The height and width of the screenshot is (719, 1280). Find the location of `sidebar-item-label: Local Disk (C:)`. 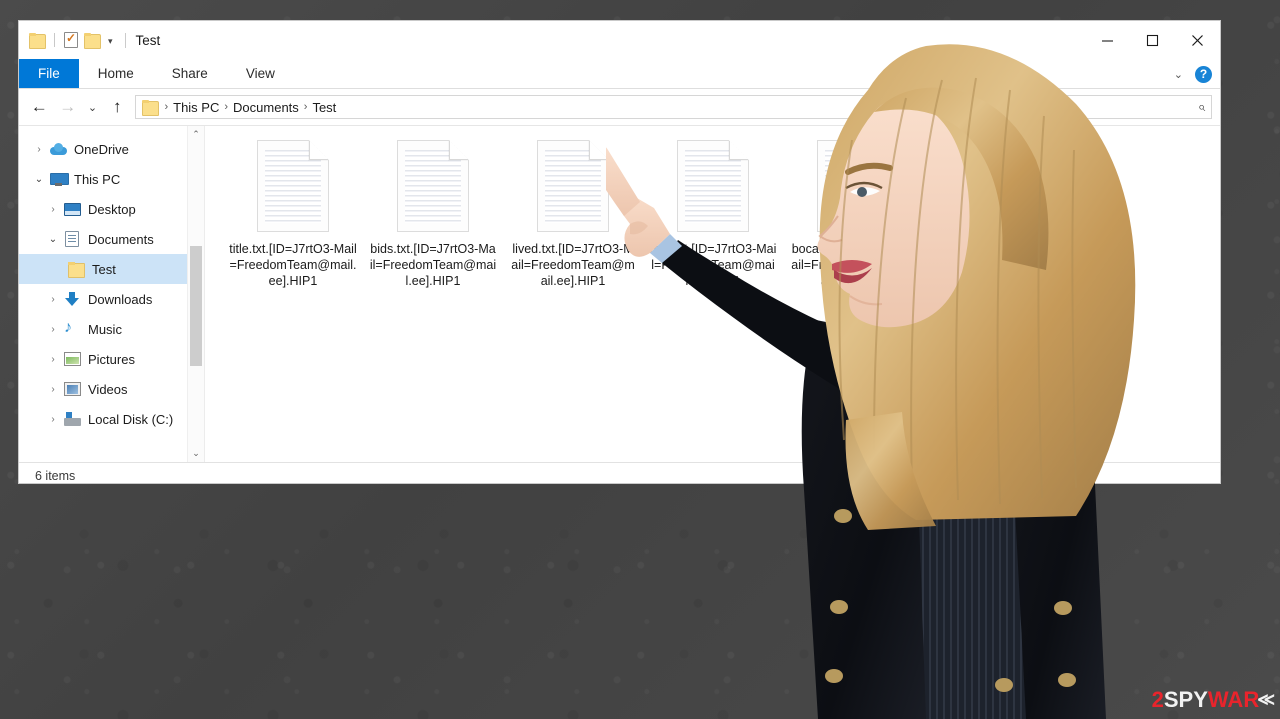

sidebar-item-label: Local Disk (C:) is located at coordinates (131, 419).